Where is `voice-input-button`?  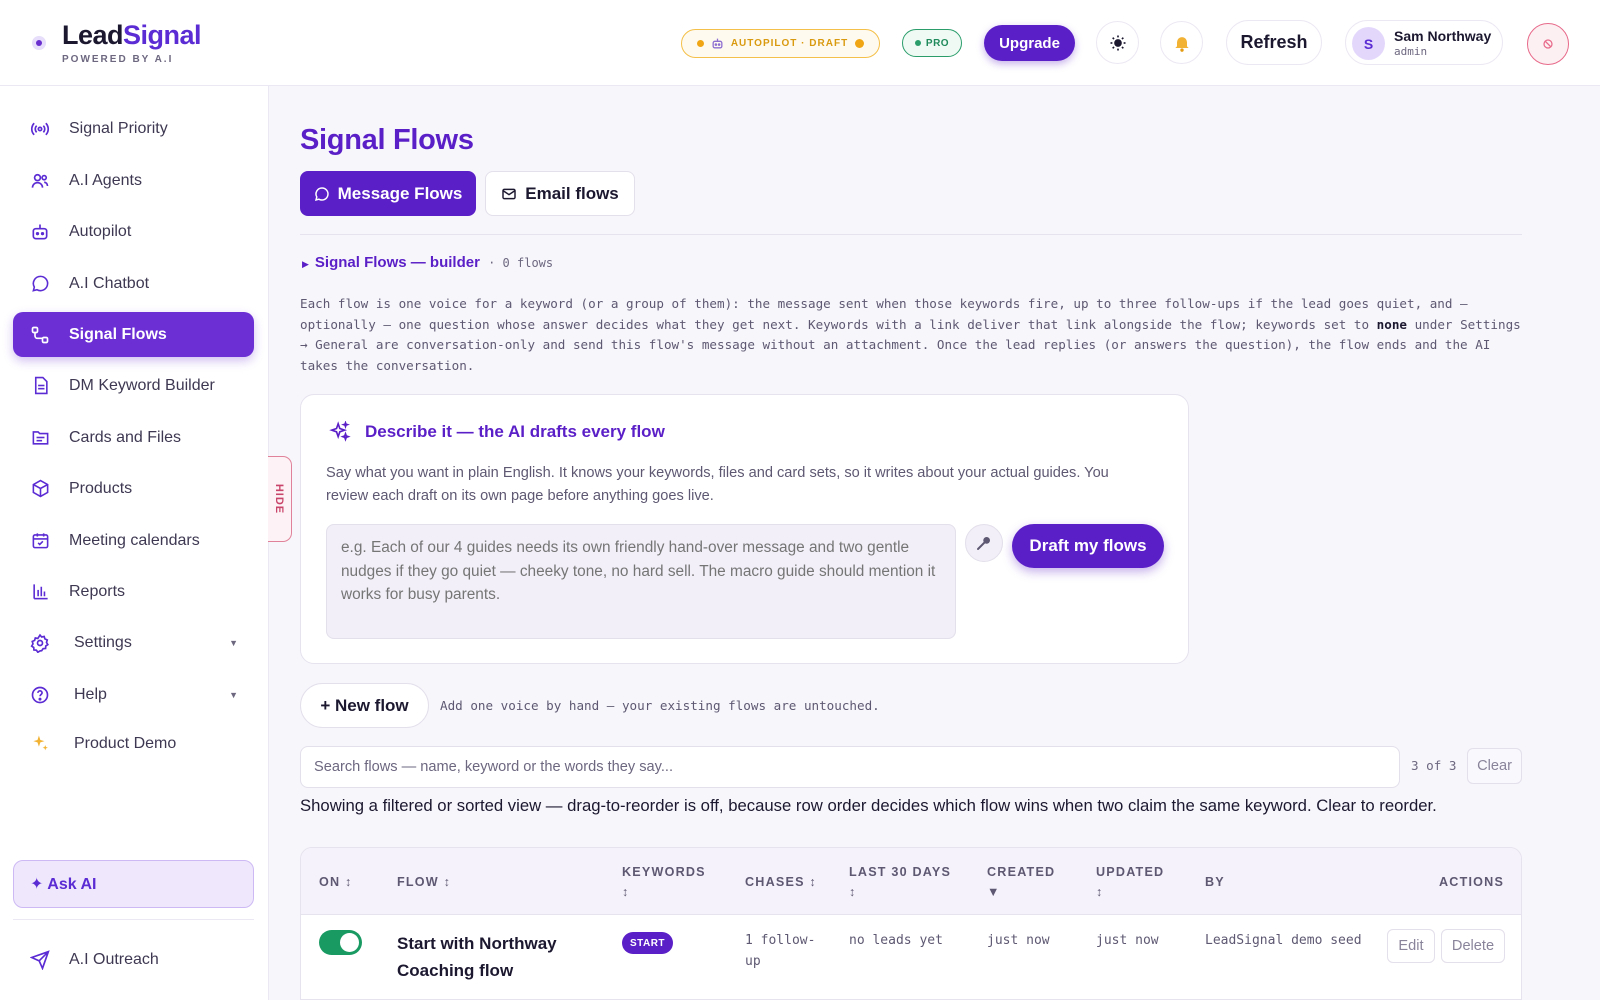 voice-input-button is located at coordinates (984, 543).